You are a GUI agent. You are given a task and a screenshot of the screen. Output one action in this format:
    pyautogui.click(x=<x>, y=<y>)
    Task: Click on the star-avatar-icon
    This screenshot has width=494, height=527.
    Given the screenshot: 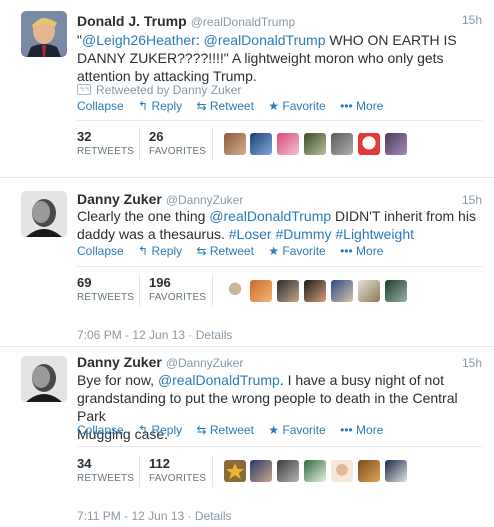 What is the action you would take?
    pyautogui.click(x=235, y=471)
    